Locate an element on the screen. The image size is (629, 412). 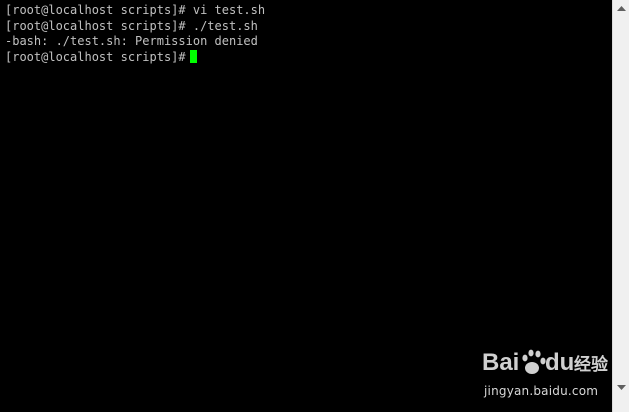
text-cursor is located at coordinates (193, 56).